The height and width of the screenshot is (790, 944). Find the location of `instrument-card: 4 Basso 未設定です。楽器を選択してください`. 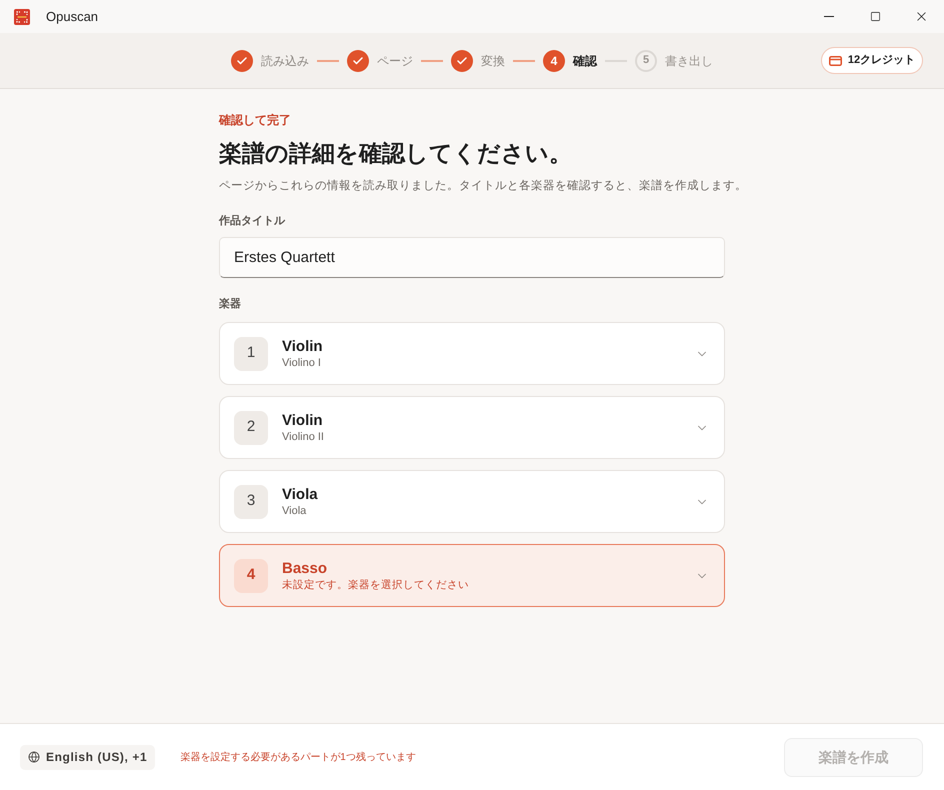

instrument-card: 4 Basso 未設定です。楽器を選択してください is located at coordinates (472, 575).